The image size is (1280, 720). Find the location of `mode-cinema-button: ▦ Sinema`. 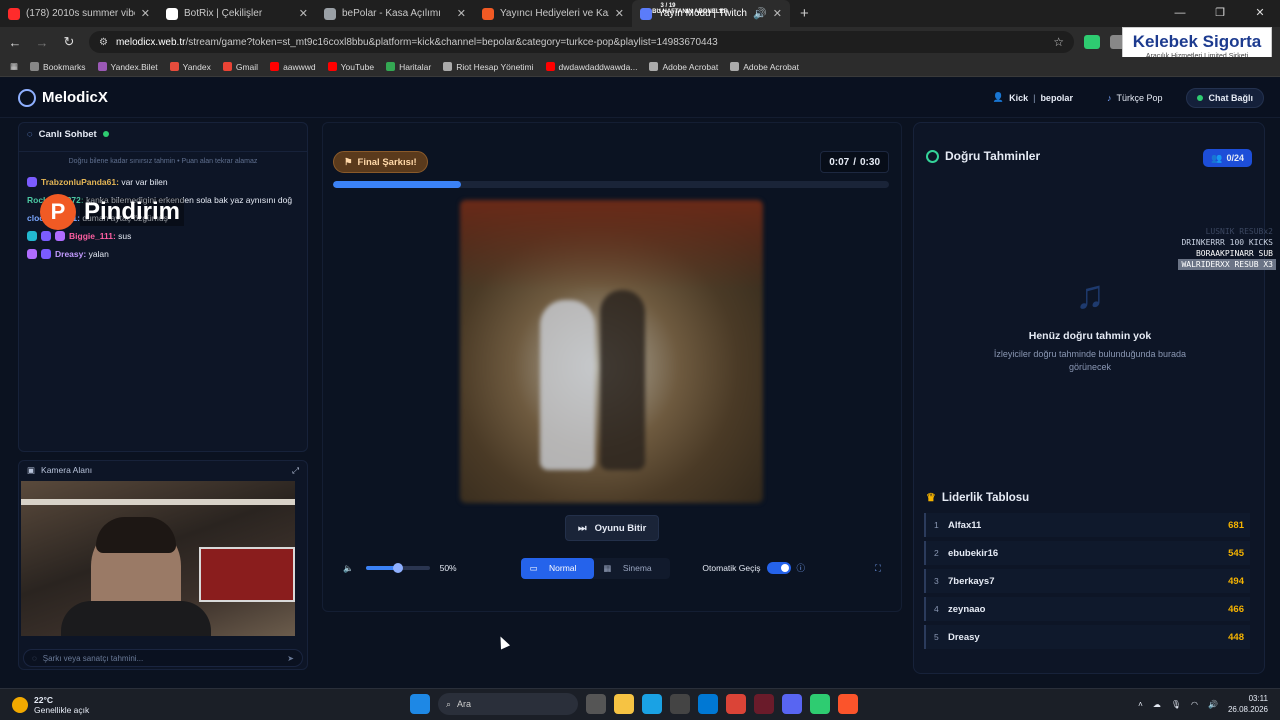

mode-cinema-button: ▦ Sinema is located at coordinates (631, 568).